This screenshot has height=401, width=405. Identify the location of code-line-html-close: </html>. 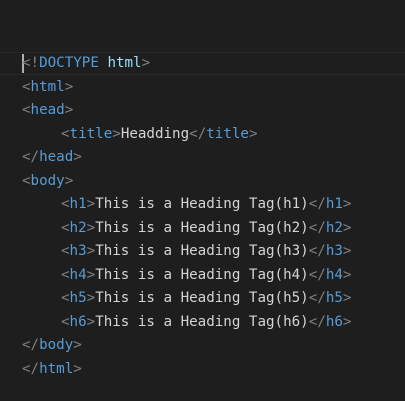
(186, 370).